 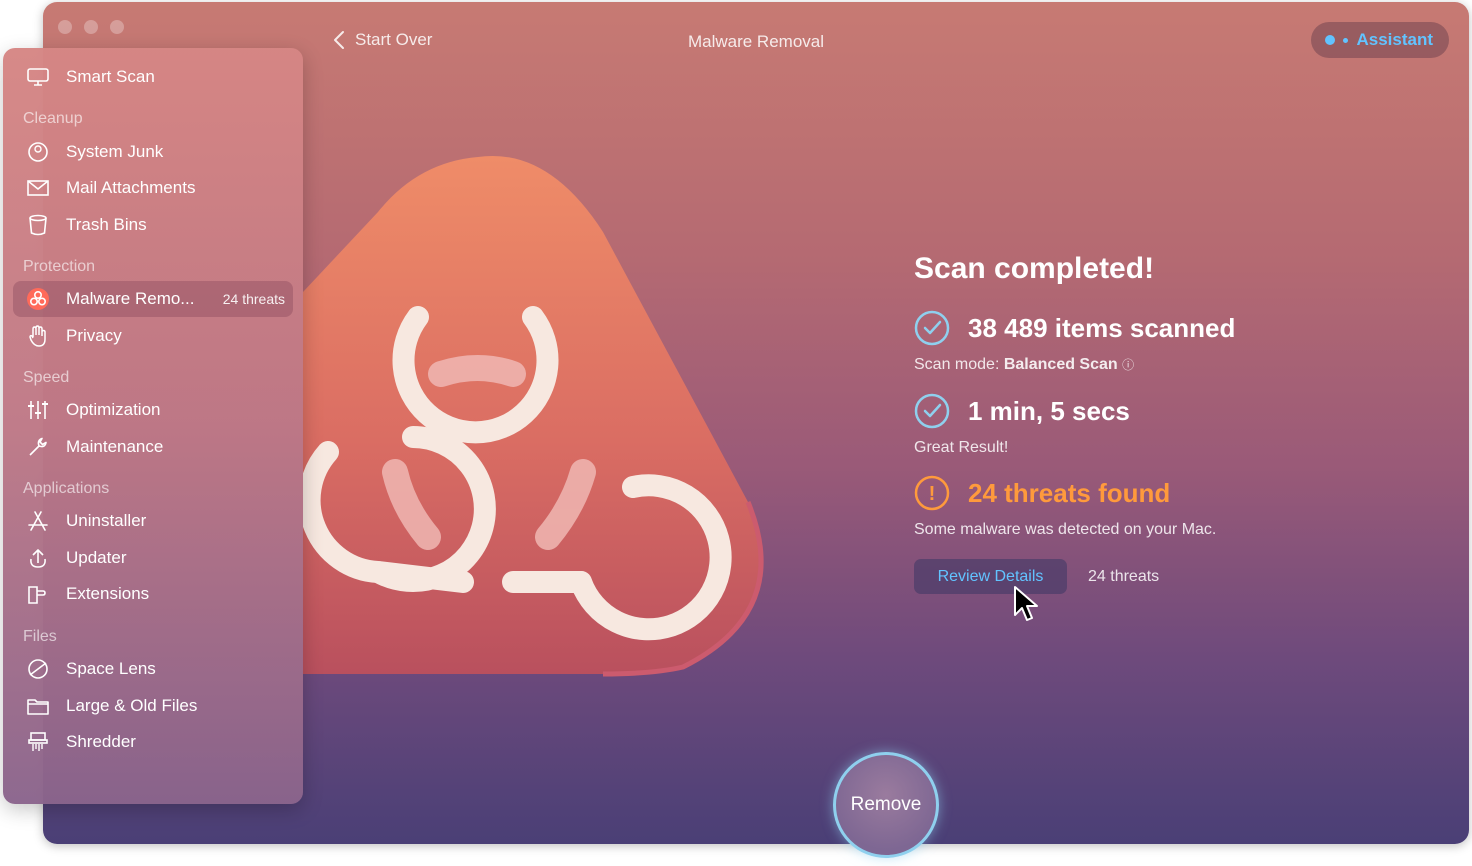 What do you see at coordinates (38, 299) in the screenshot?
I see `biohazard-icon` at bounding box center [38, 299].